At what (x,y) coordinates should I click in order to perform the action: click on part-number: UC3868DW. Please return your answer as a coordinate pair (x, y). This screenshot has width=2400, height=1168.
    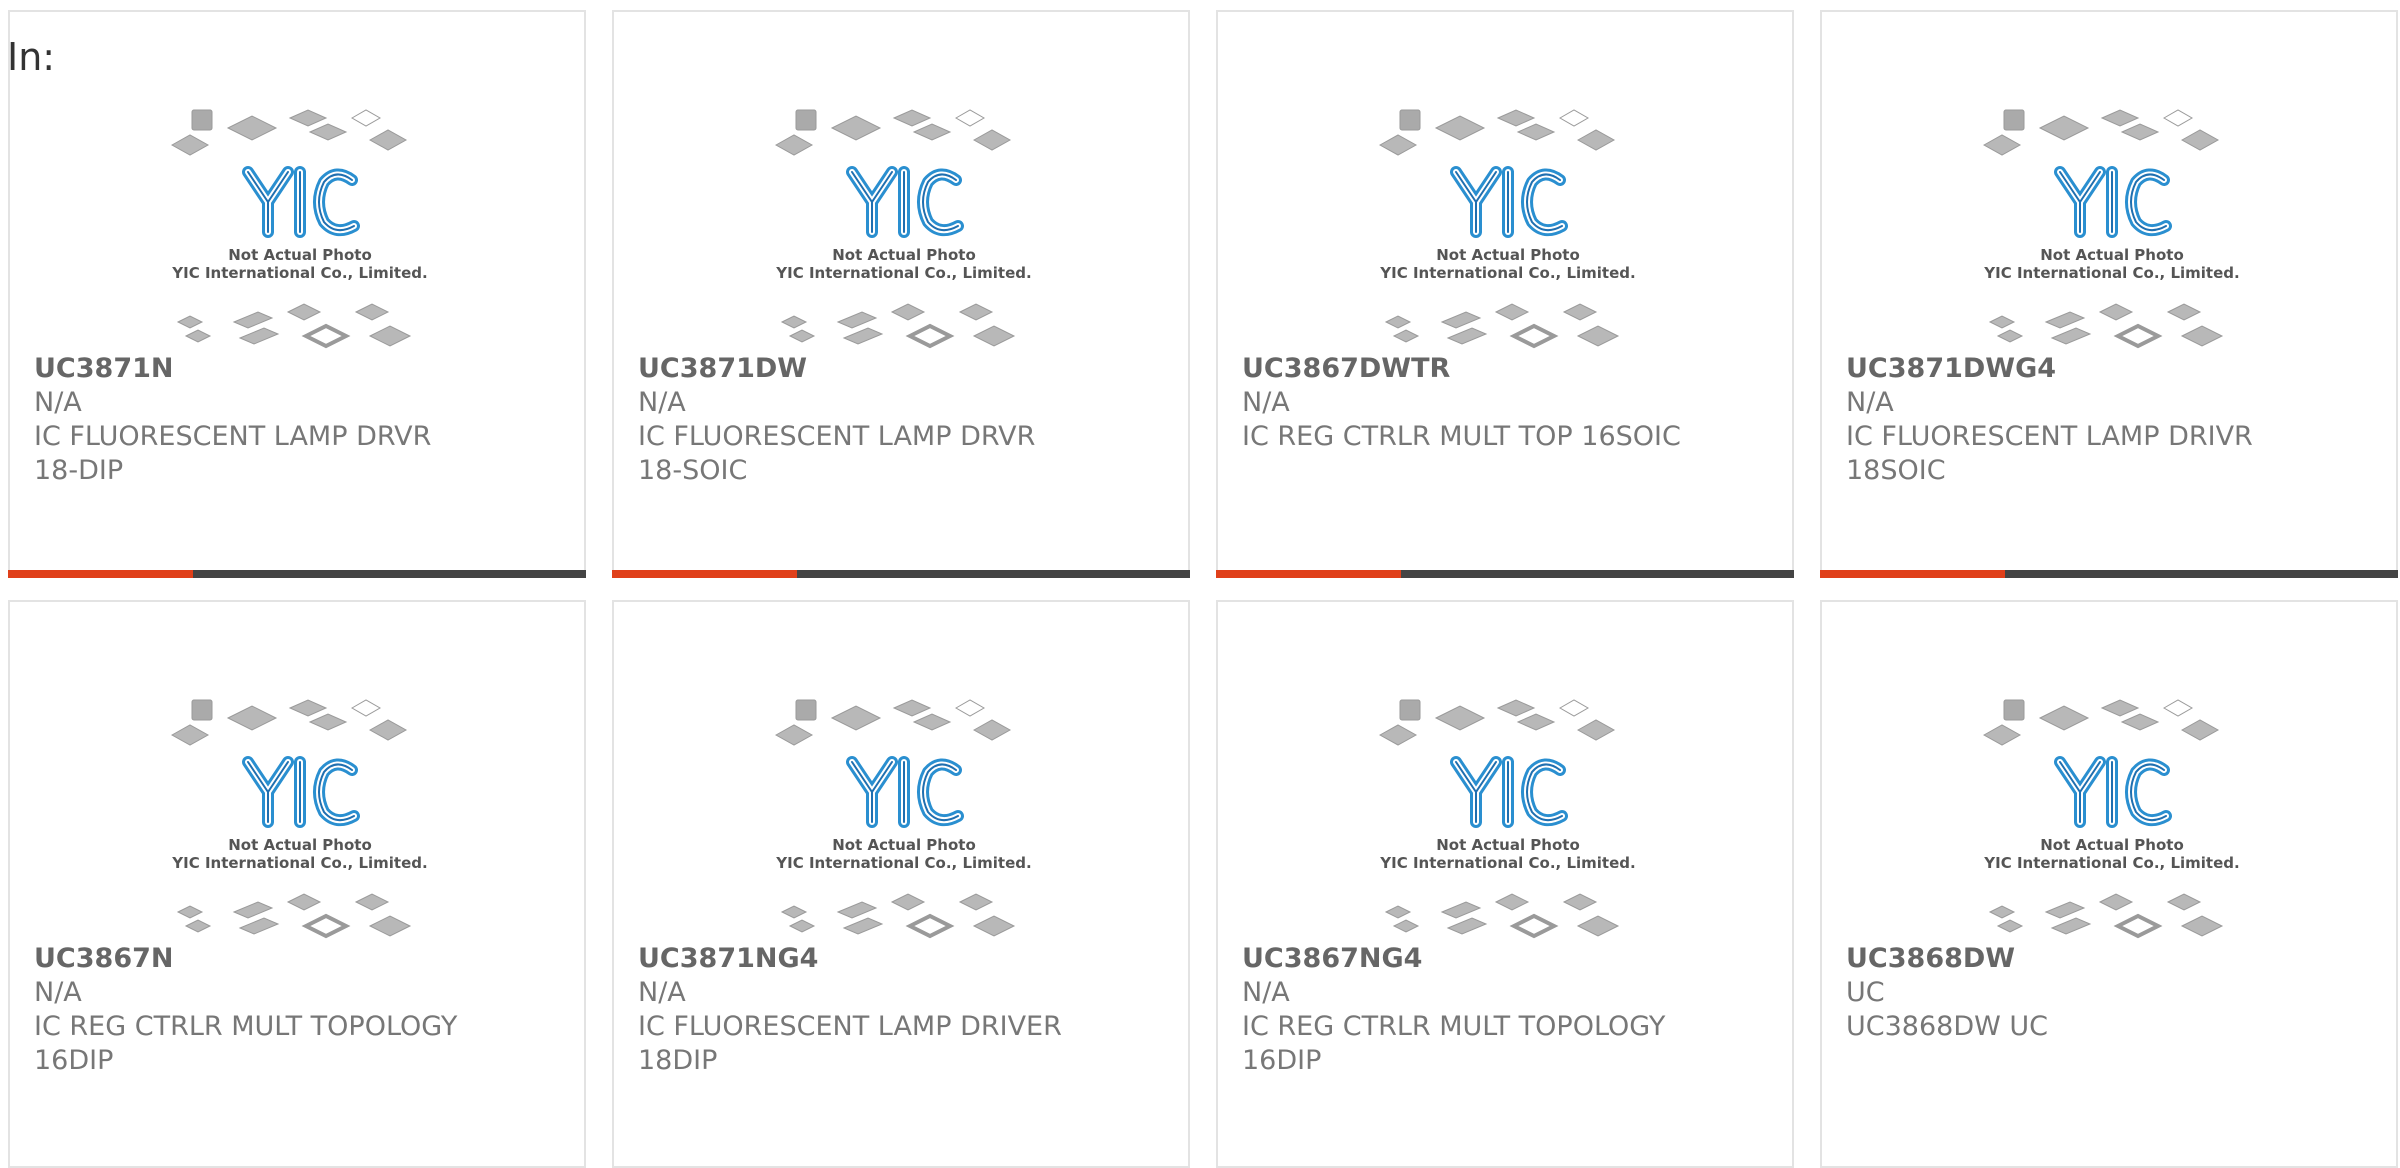
    Looking at the image, I should click on (2116, 959).